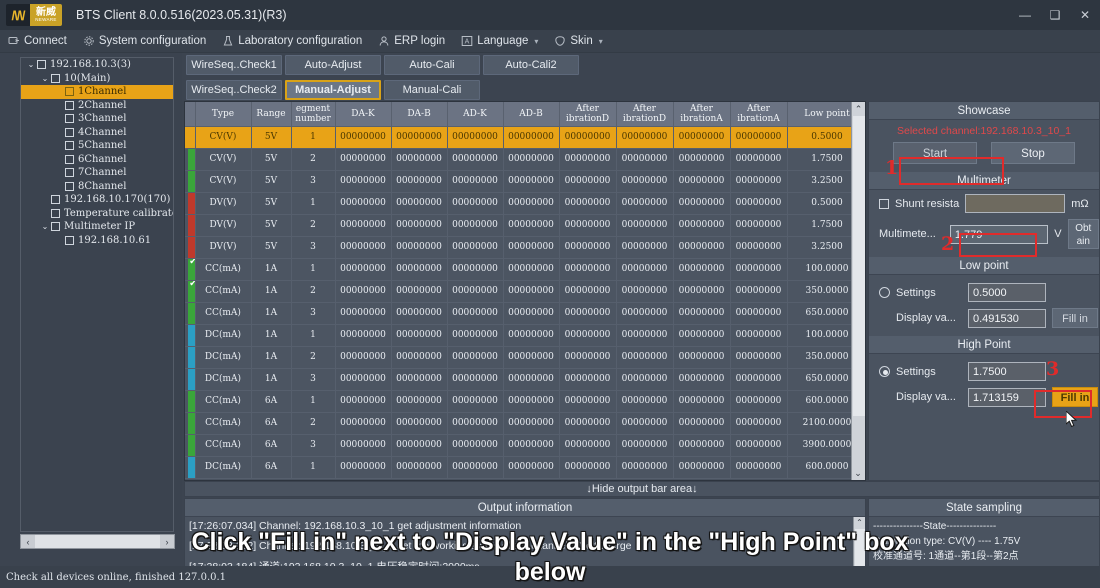  What do you see at coordinates (578, 41) in the screenshot?
I see `menu-item-skin: Skin ▾` at bounding box center [578, 41].